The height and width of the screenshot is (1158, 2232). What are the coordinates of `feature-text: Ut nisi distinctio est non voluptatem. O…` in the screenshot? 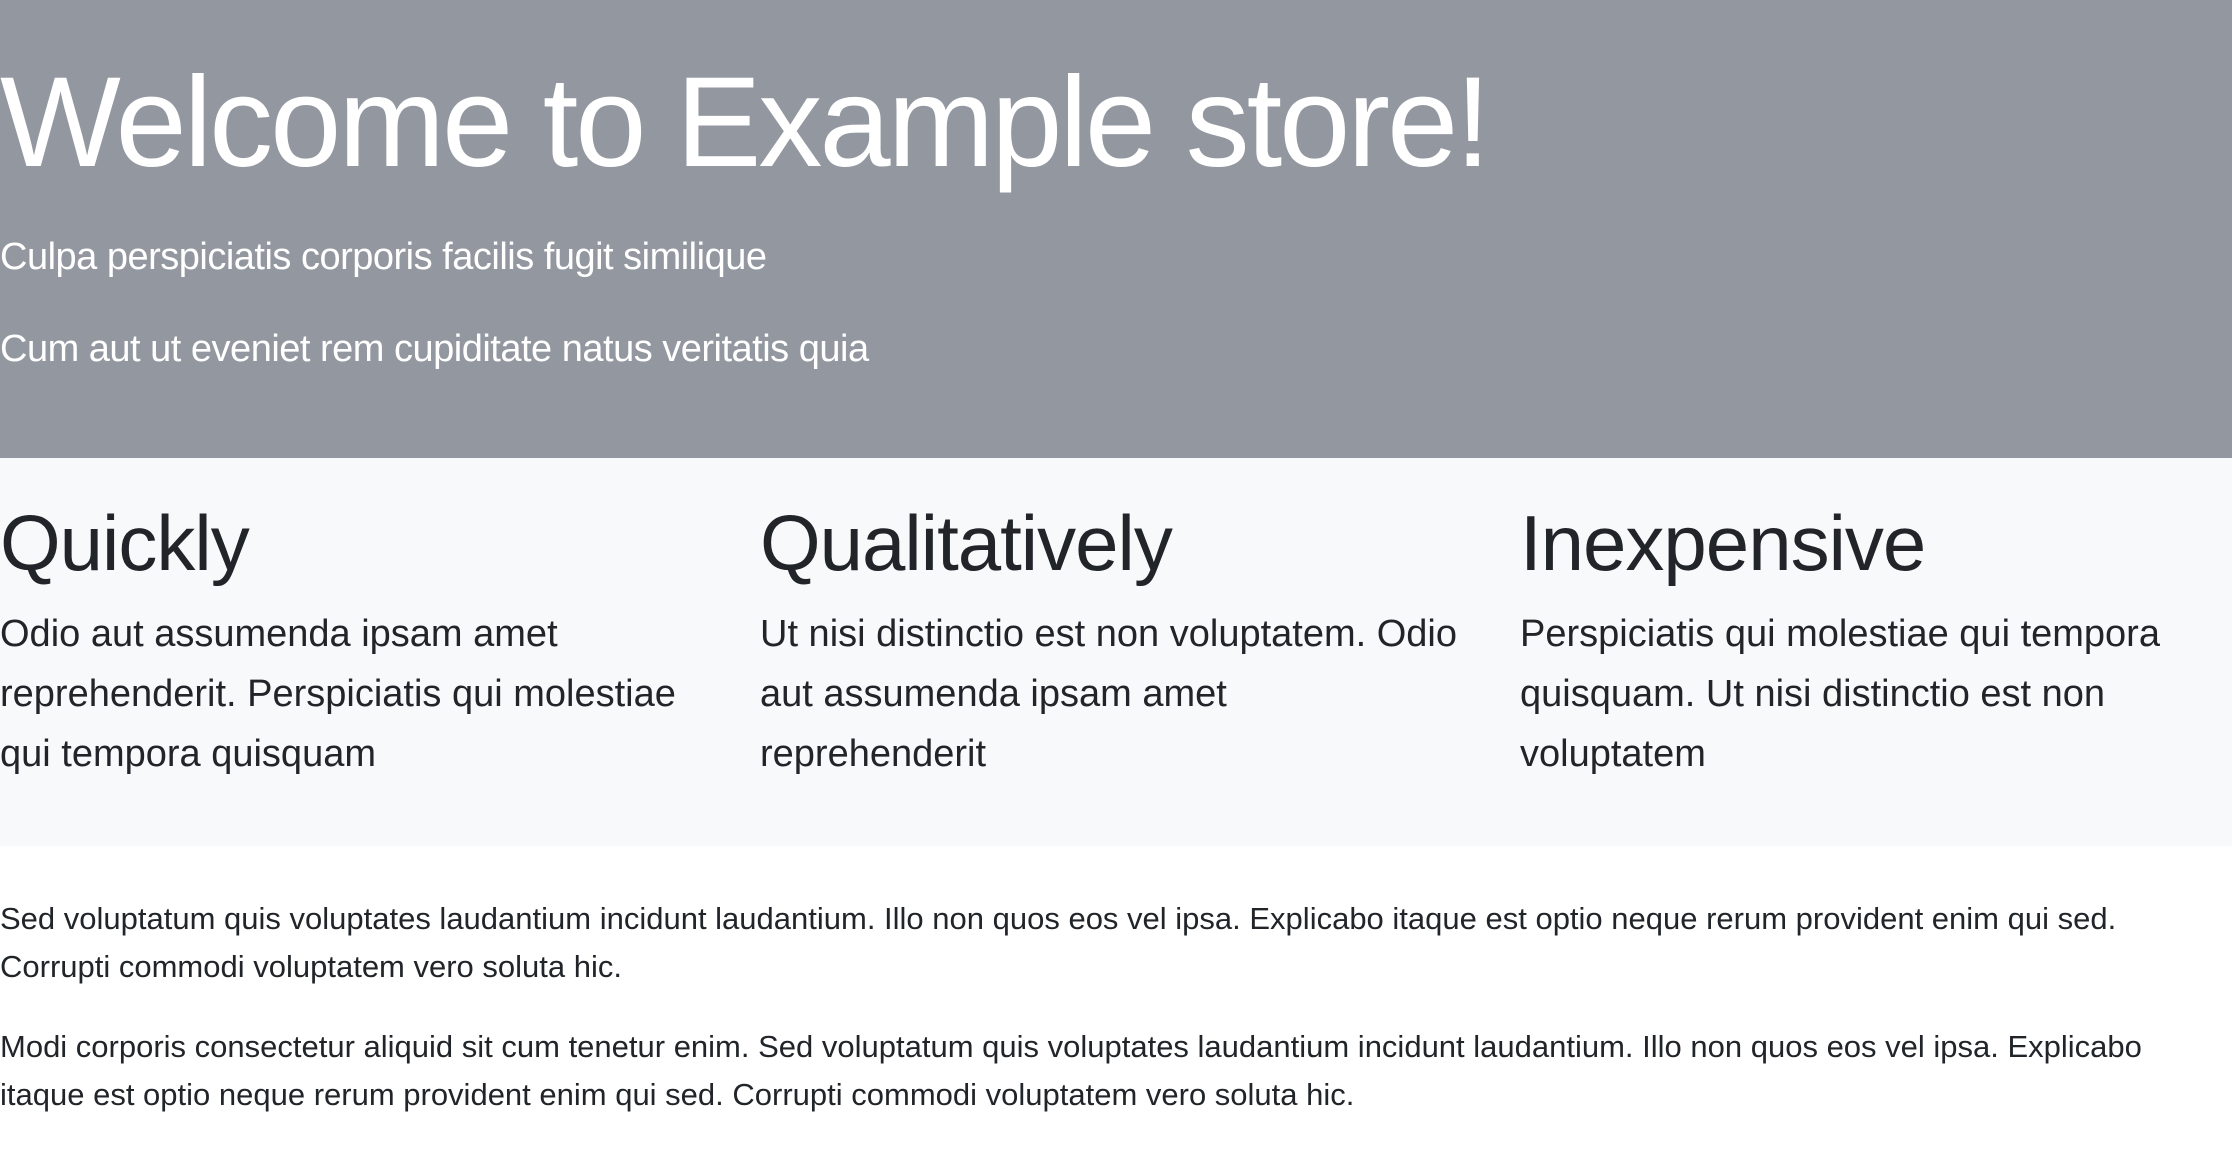 It's located at (1109, 694).